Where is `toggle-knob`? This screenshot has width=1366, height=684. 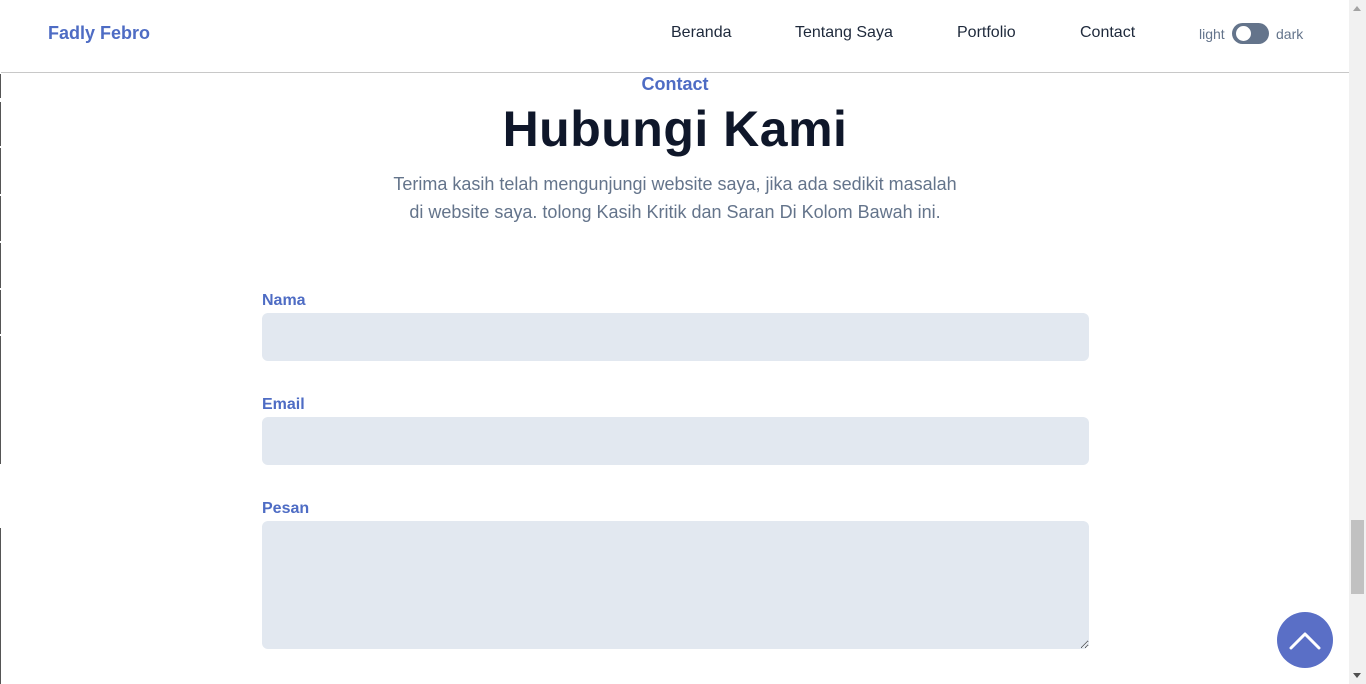 toggle-knob is located at coordinates (1243, 33).